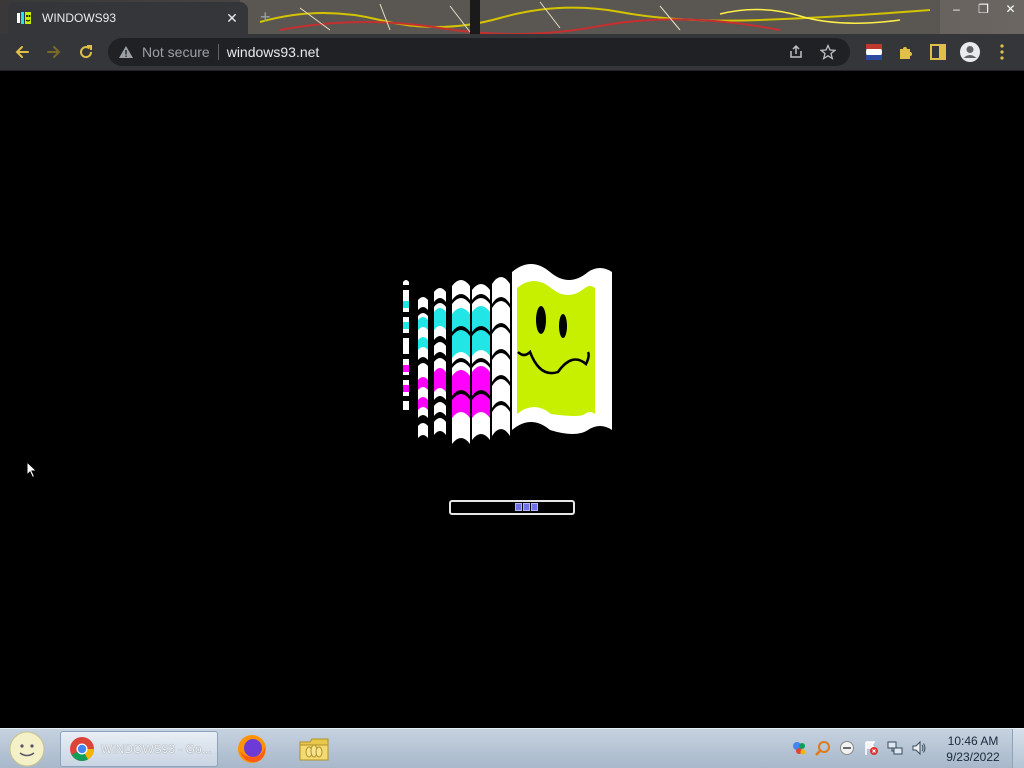  Describe the element at coordinates (512, 507) in the screenshot. I see `loading-progress-bar` at that location.